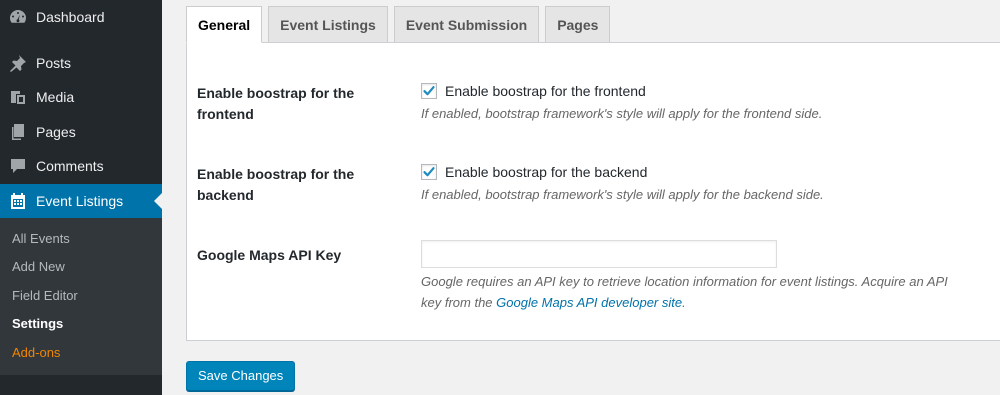 This screenshot has width=1000, height=395. Describe the element at coordinates (56, 131) in the screenshot. I see `menu-label: Pages` at that location.